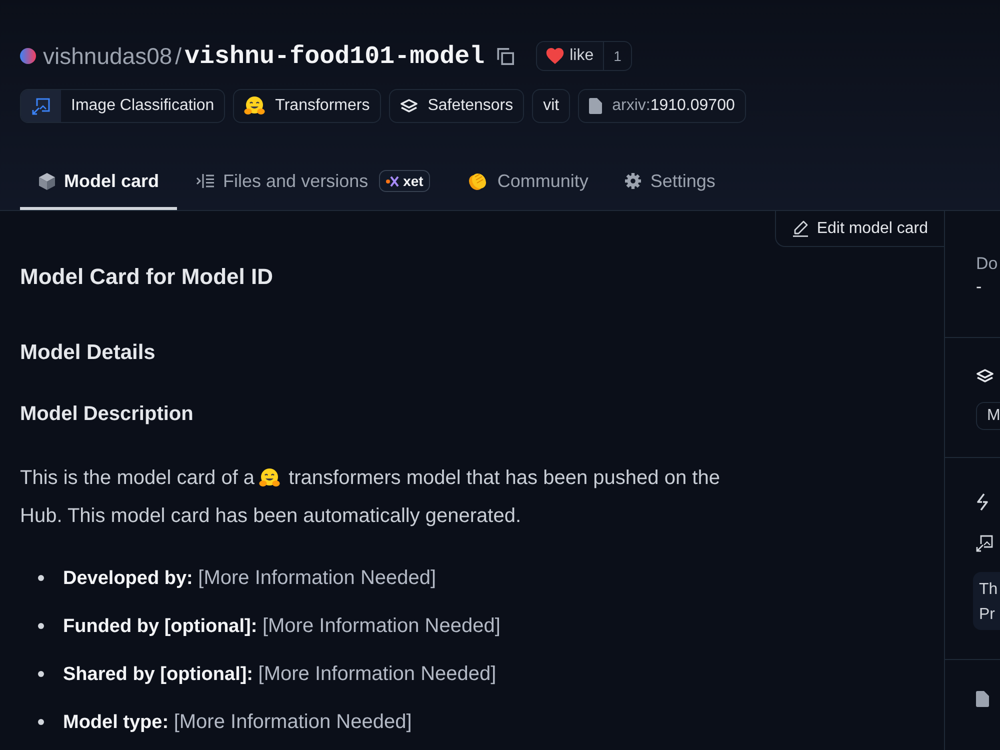 Image resolution: width=1000 pixels, height=750 pixels. I want to click on detail-text: Shared by [optional]: [More Information Needed], so click(279, 674).